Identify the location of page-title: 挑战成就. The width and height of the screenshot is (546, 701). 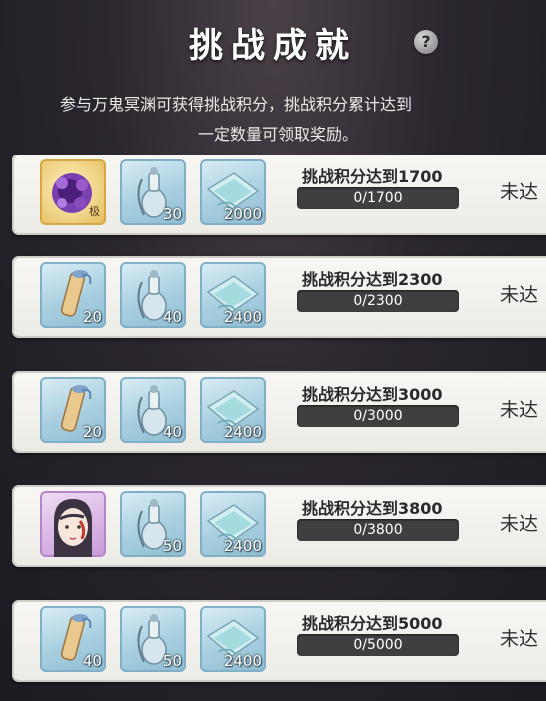
(273, 46).